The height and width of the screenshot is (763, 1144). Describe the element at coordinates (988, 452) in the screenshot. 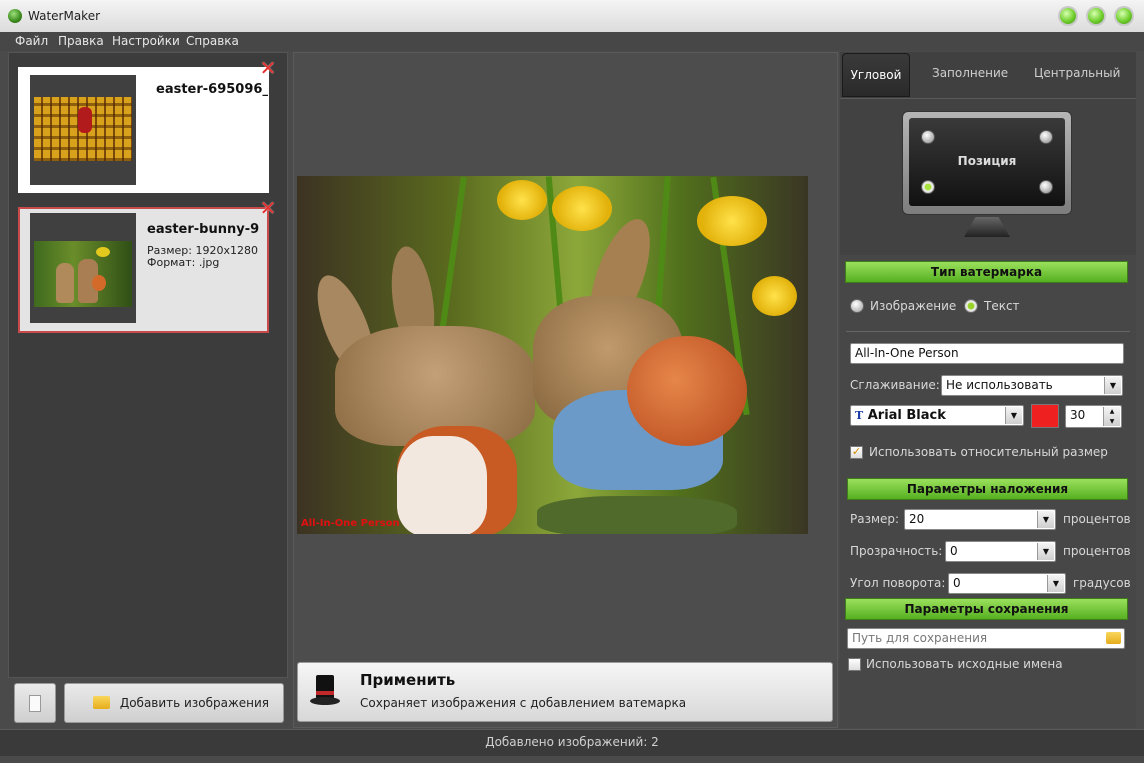

I see `relative-size-label: Использовать относительный размер` at that location.